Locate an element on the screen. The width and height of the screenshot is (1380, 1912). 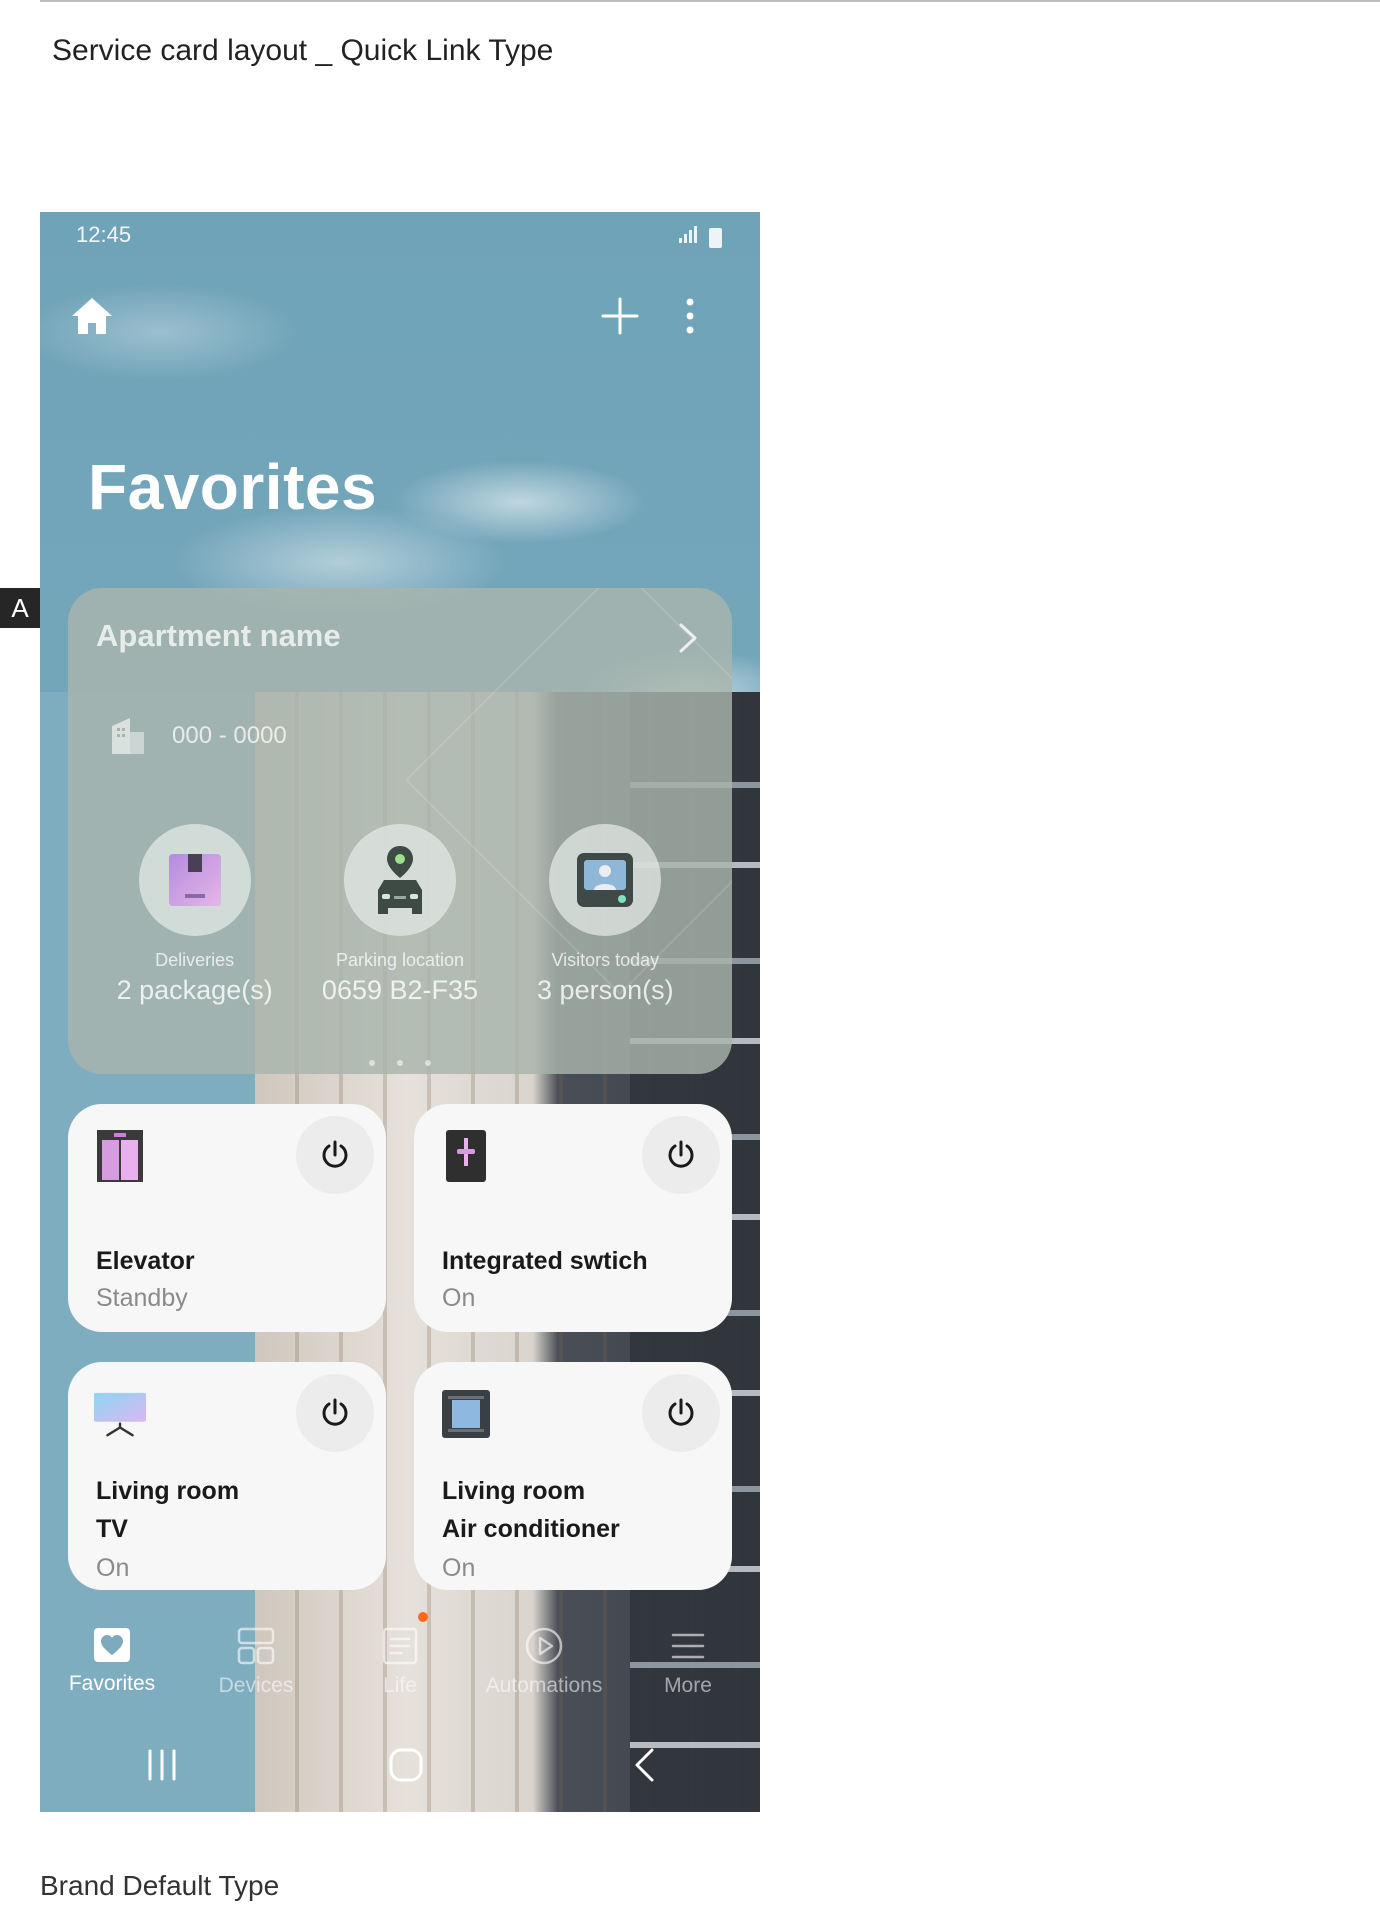
system-navigation is located at coordinates (400, 1767).